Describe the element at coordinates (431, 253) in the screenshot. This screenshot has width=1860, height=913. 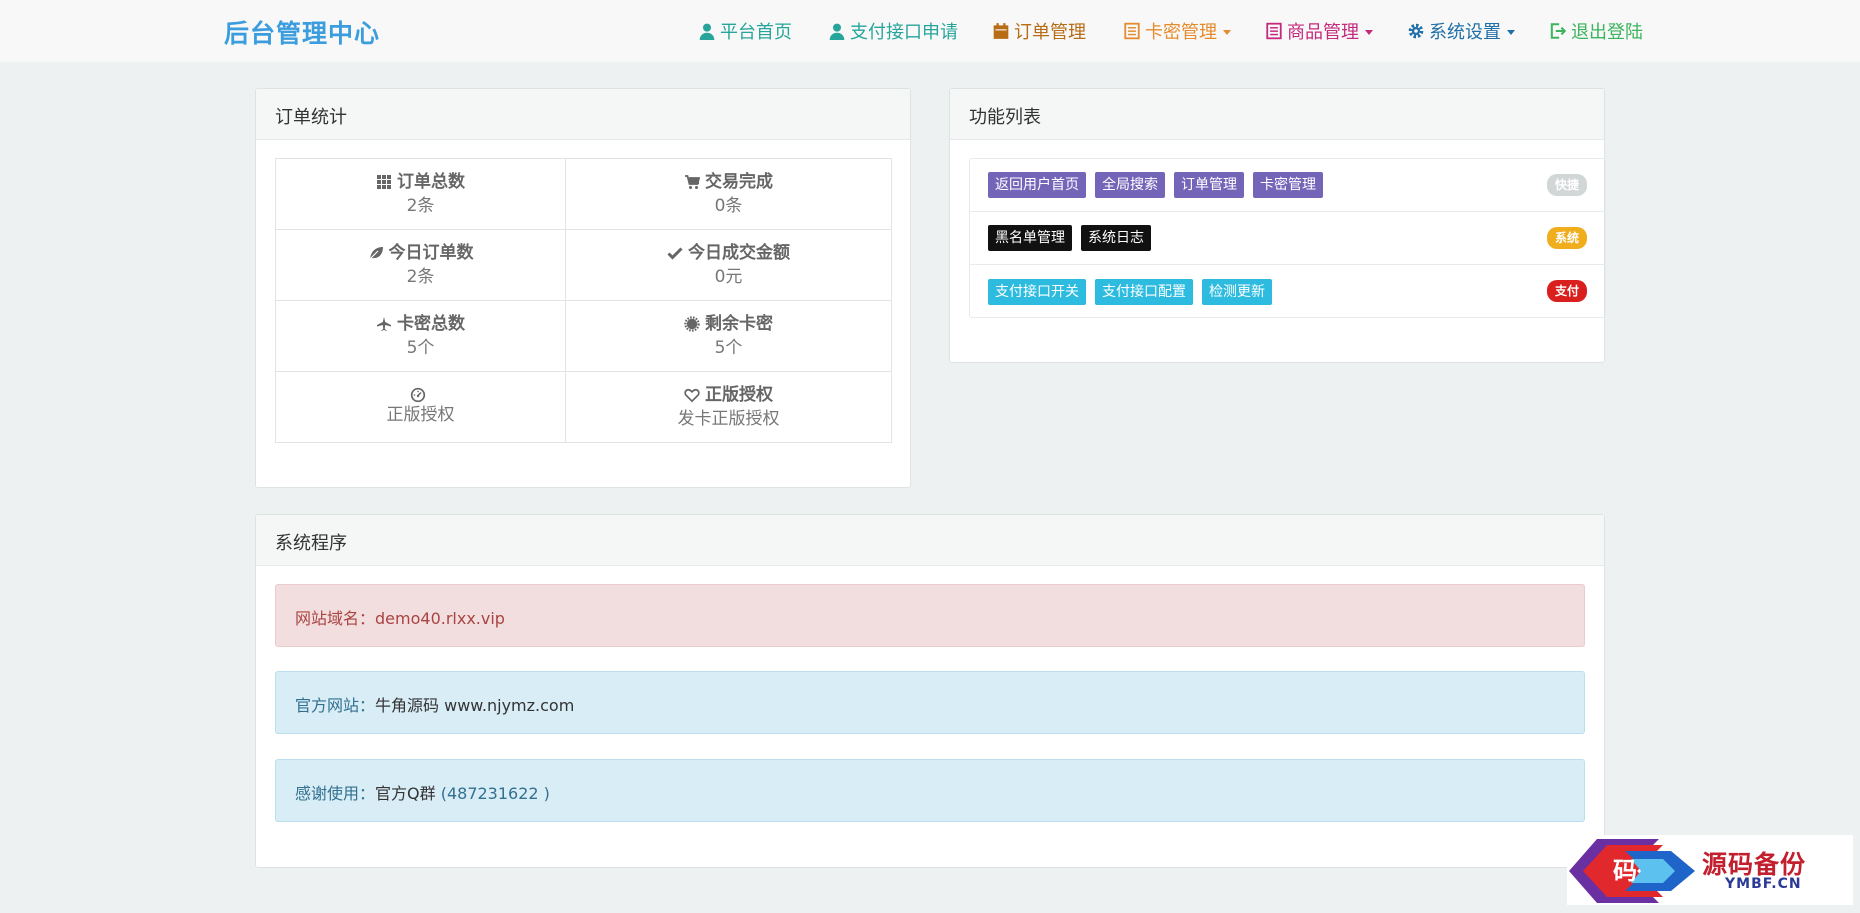
I see `stat-label: 今日订单数` at that location.